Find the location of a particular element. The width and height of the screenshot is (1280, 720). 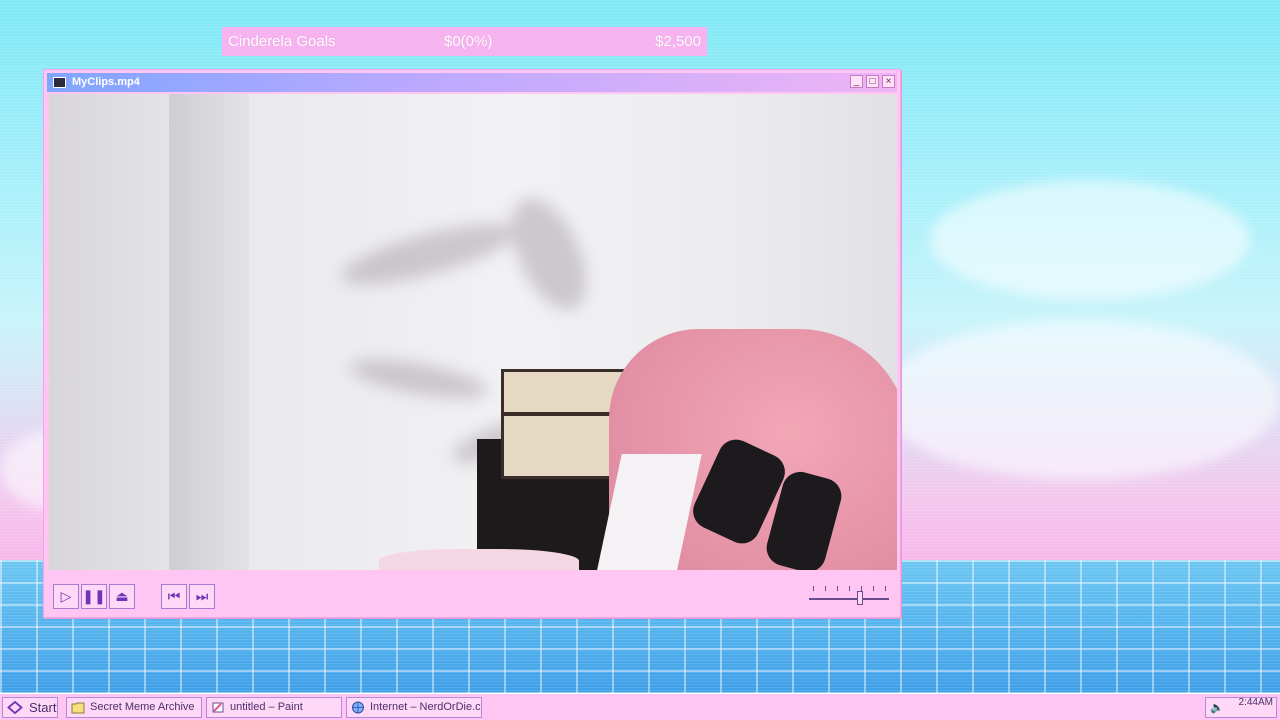

folder-icon is located at coordinates (78, 708).